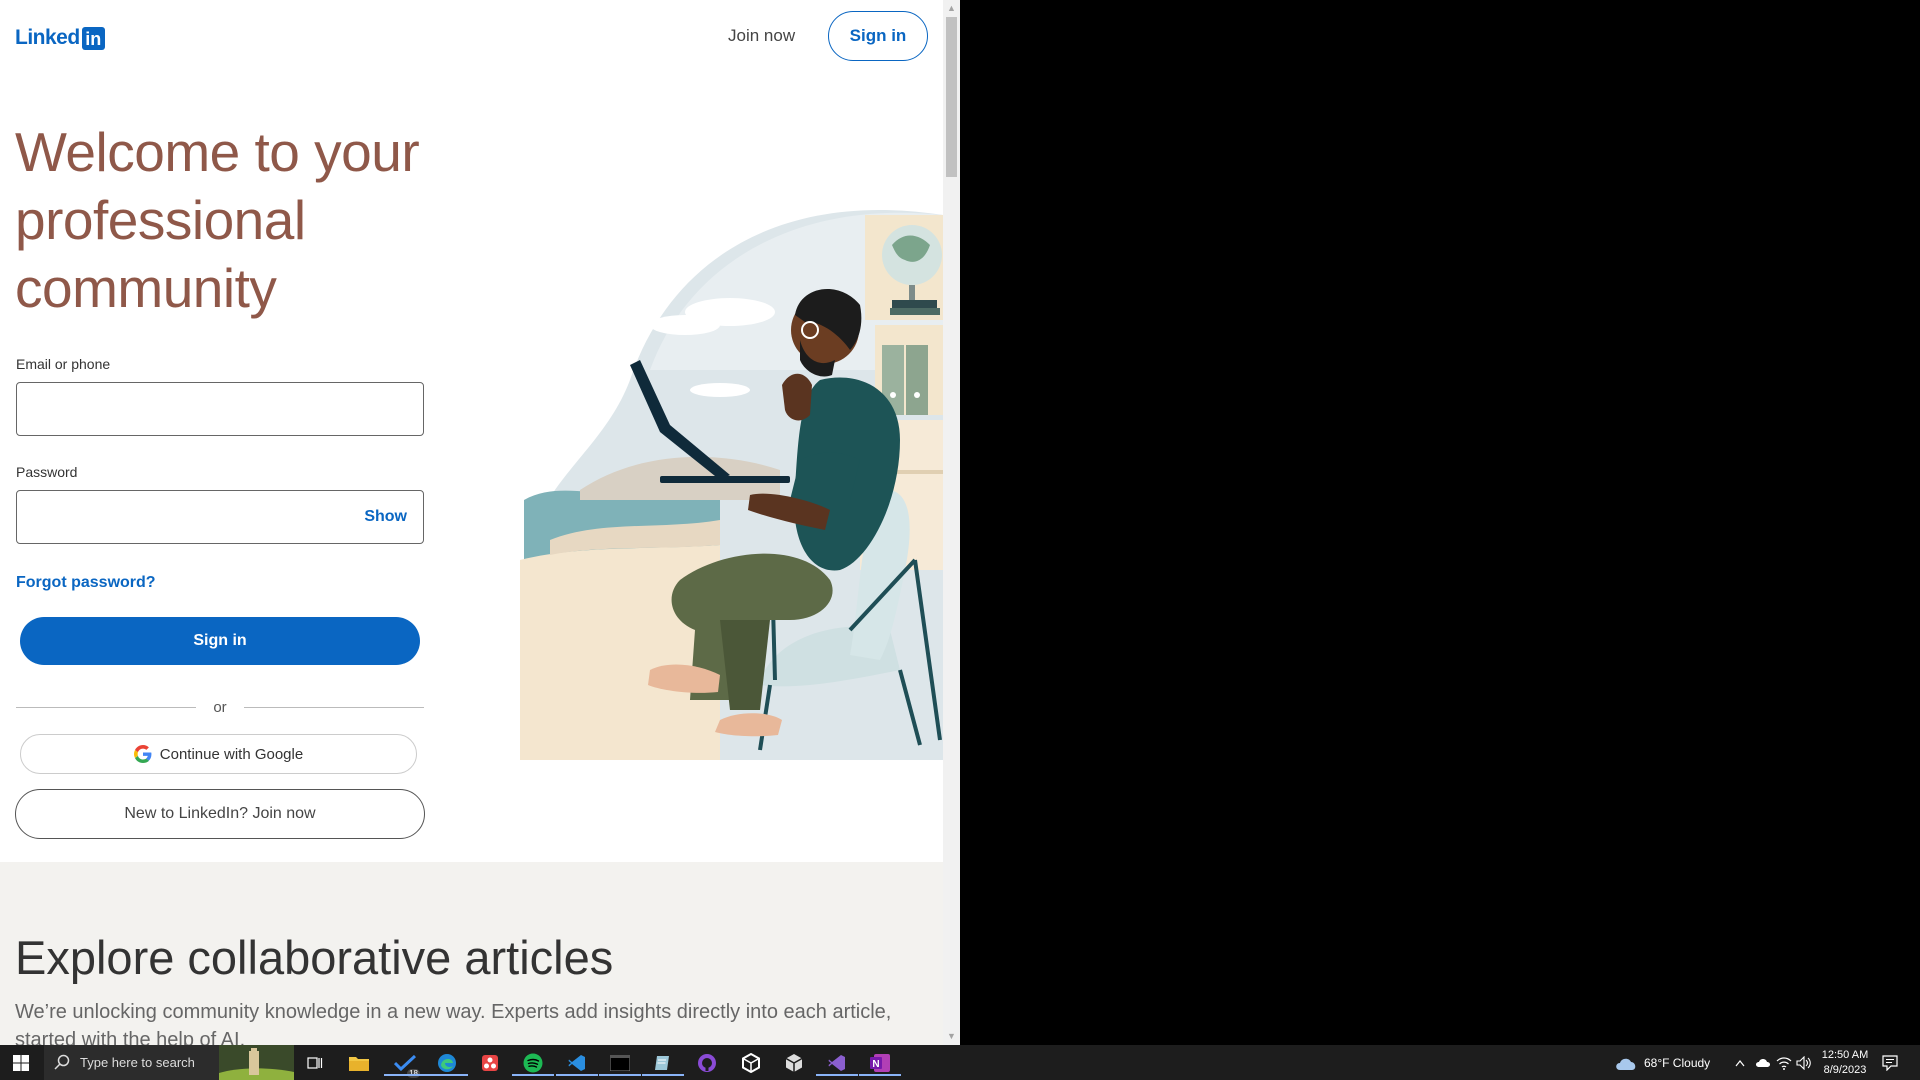 This screenshot has height=1080, width=1920. Describe the element at coordinates (137, 1062) in the screenshot. I see `taskbar-search-placeholder: Type here to search` at that location.